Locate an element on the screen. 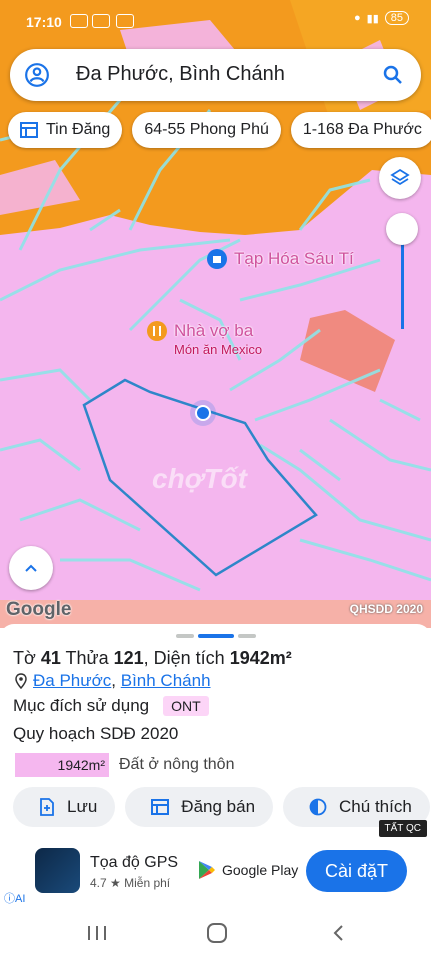 This screenshot has width=431, height=960. install-button: Cài đặT is located at coordinates (356, 871).